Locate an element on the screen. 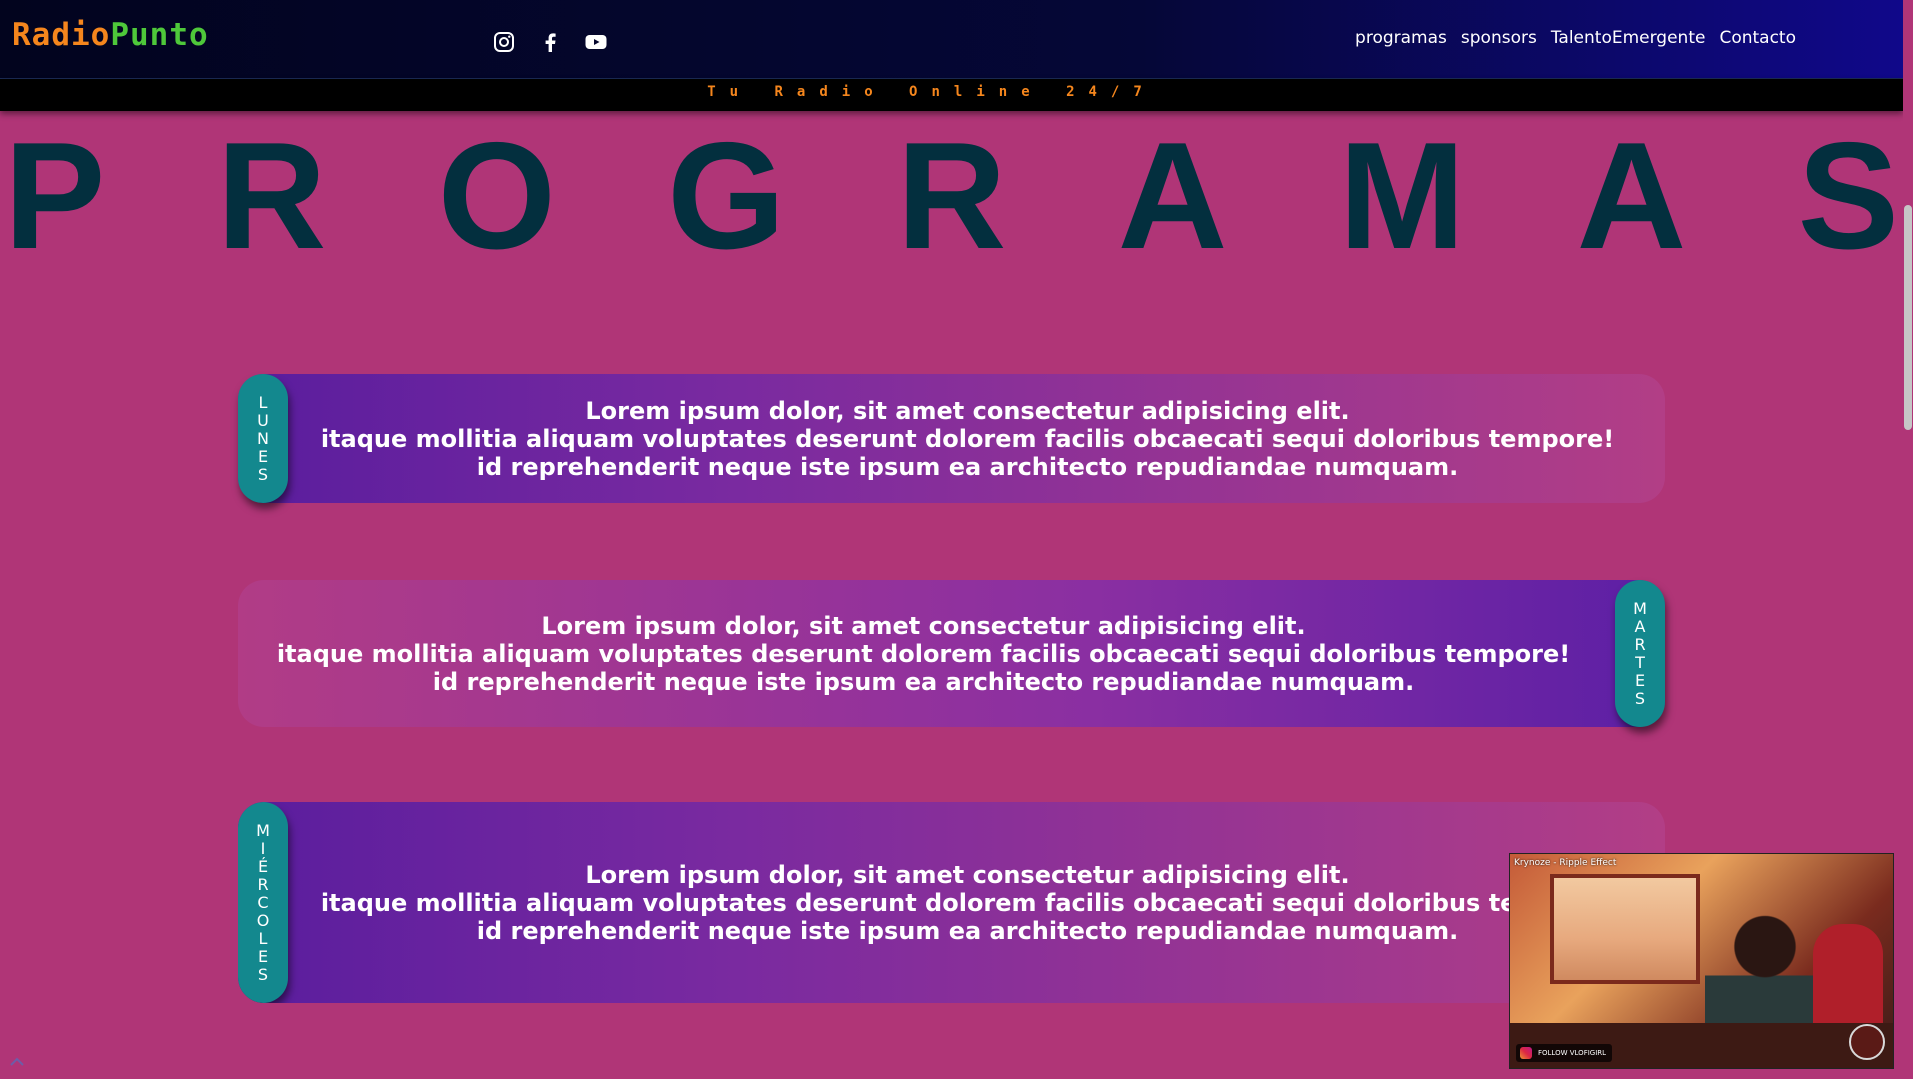 The image size is (1913, 1079). nav-link-talento-emergente: TalentoEmergente is located at coordinates (1628, 38).